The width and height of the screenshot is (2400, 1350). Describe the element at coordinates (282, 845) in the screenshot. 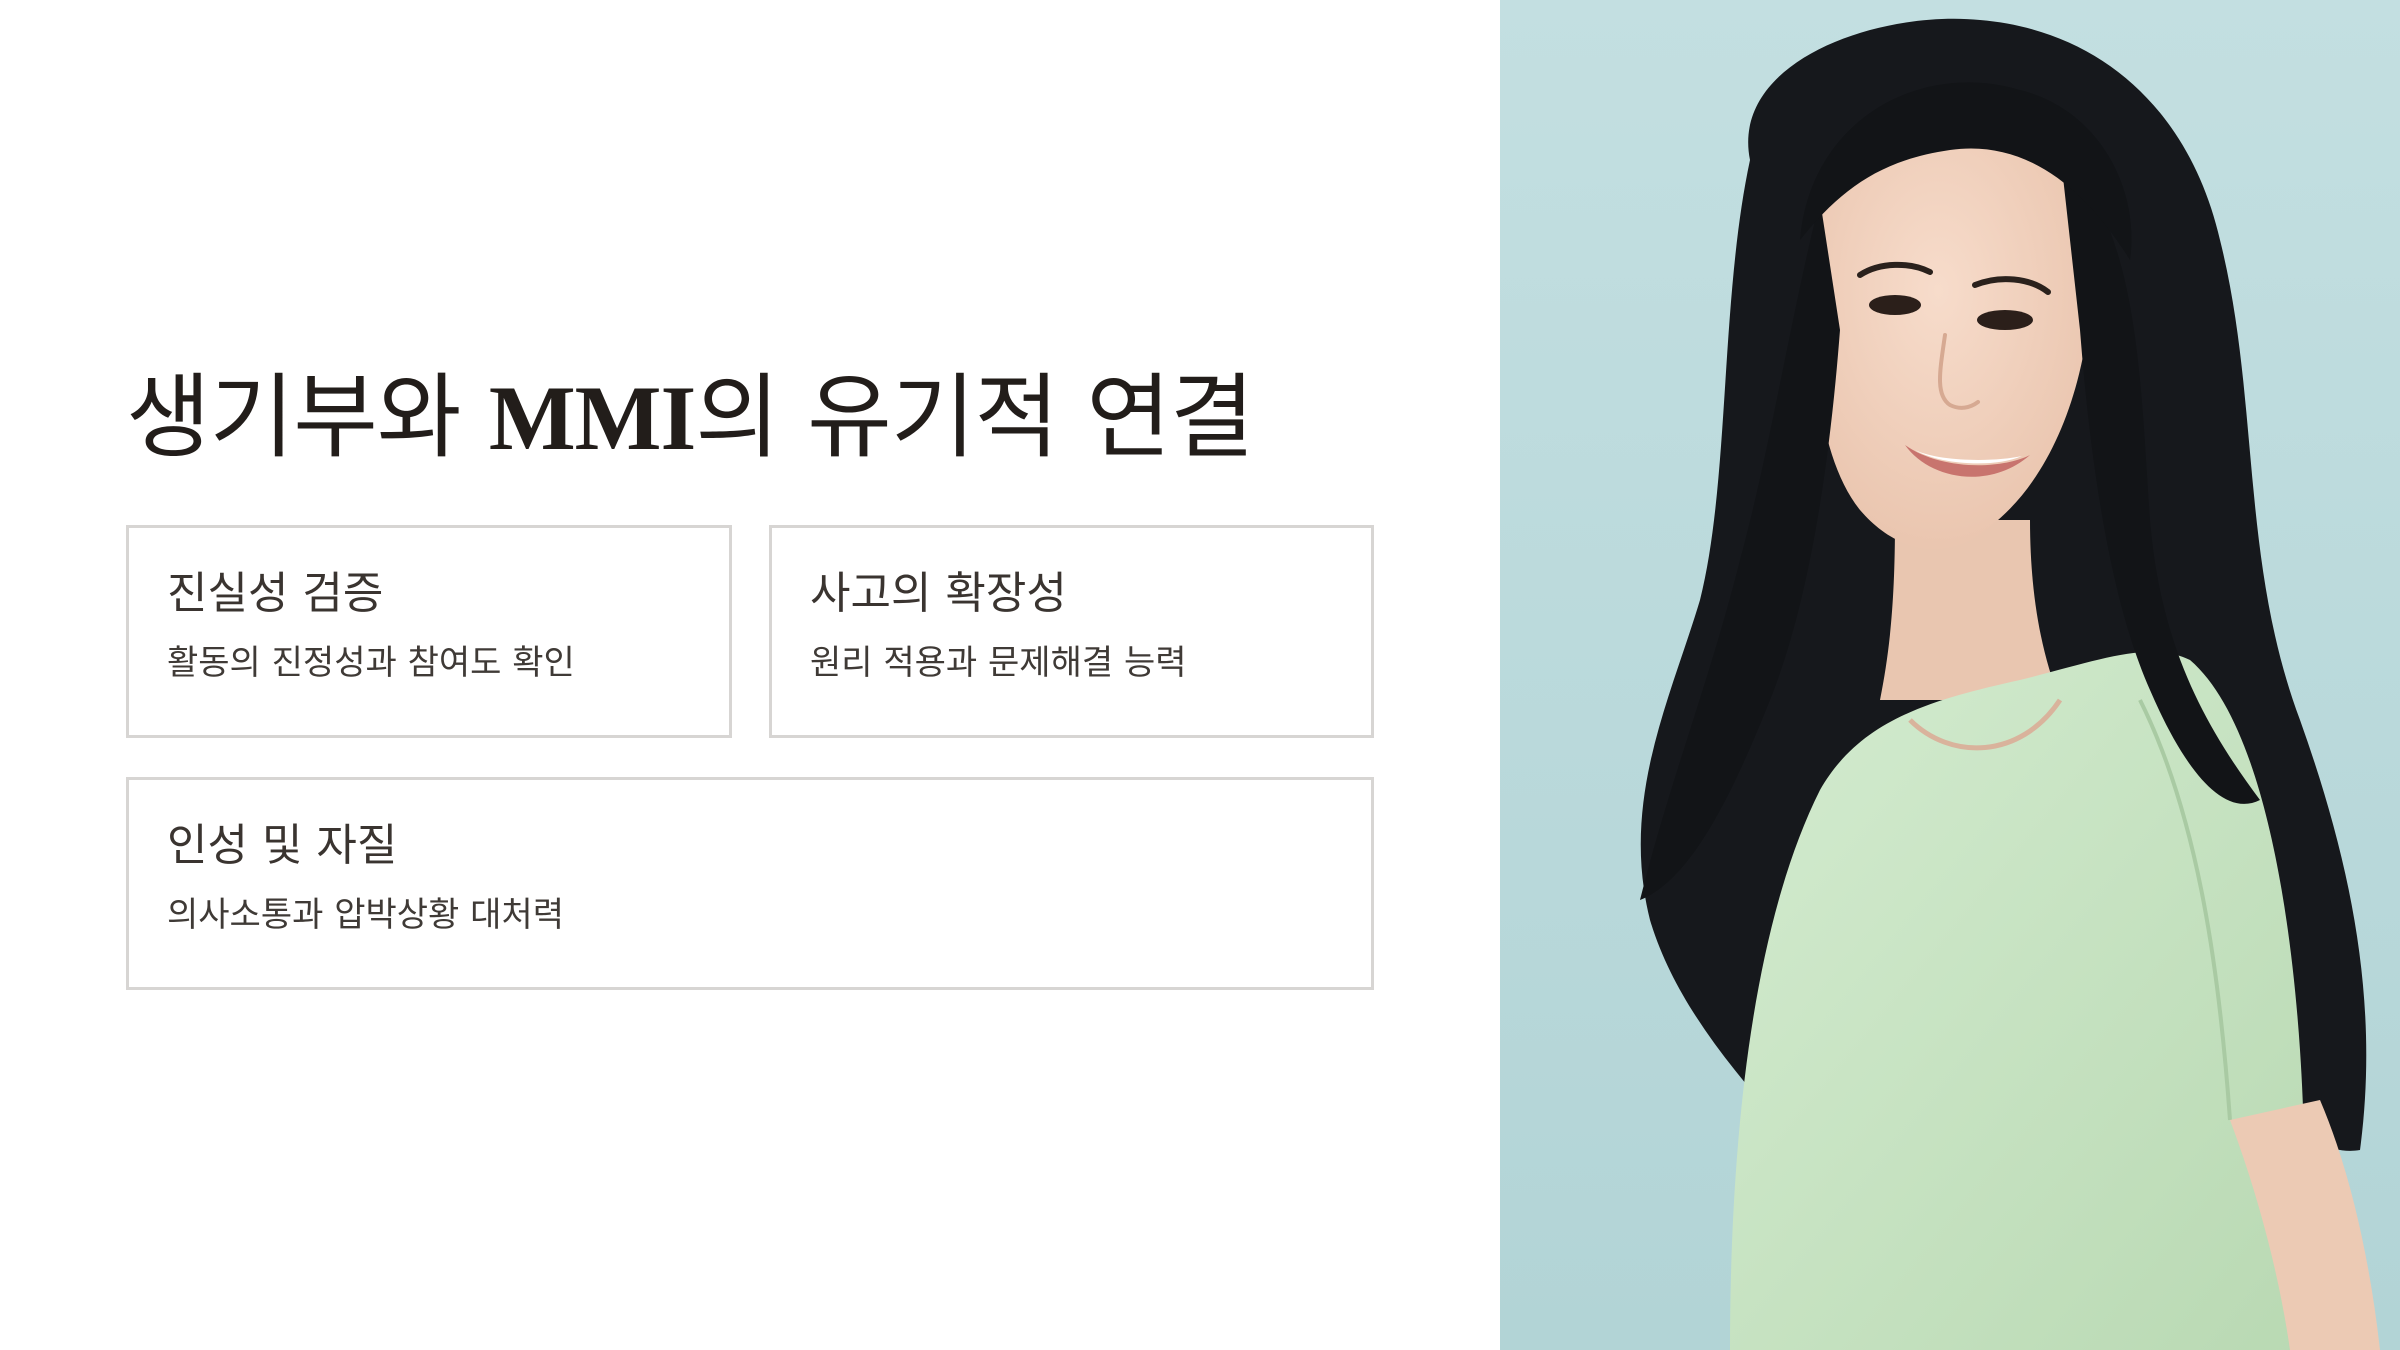

I see `card-title: 인성 및 자질` at that location.